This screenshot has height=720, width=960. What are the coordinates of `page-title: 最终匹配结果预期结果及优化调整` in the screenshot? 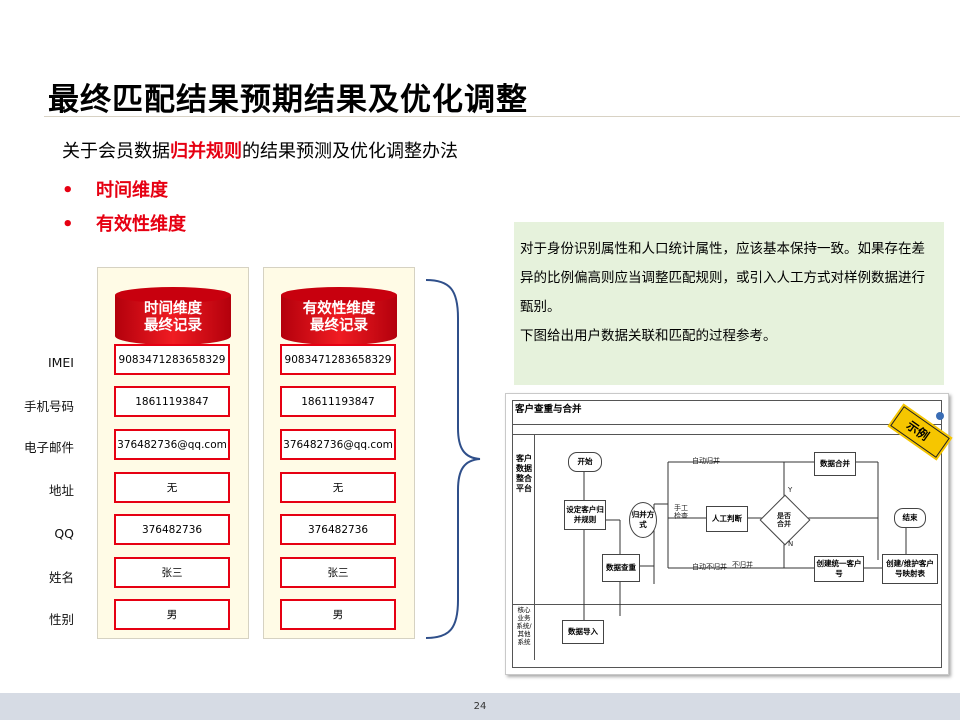 It's located at (288, 100).